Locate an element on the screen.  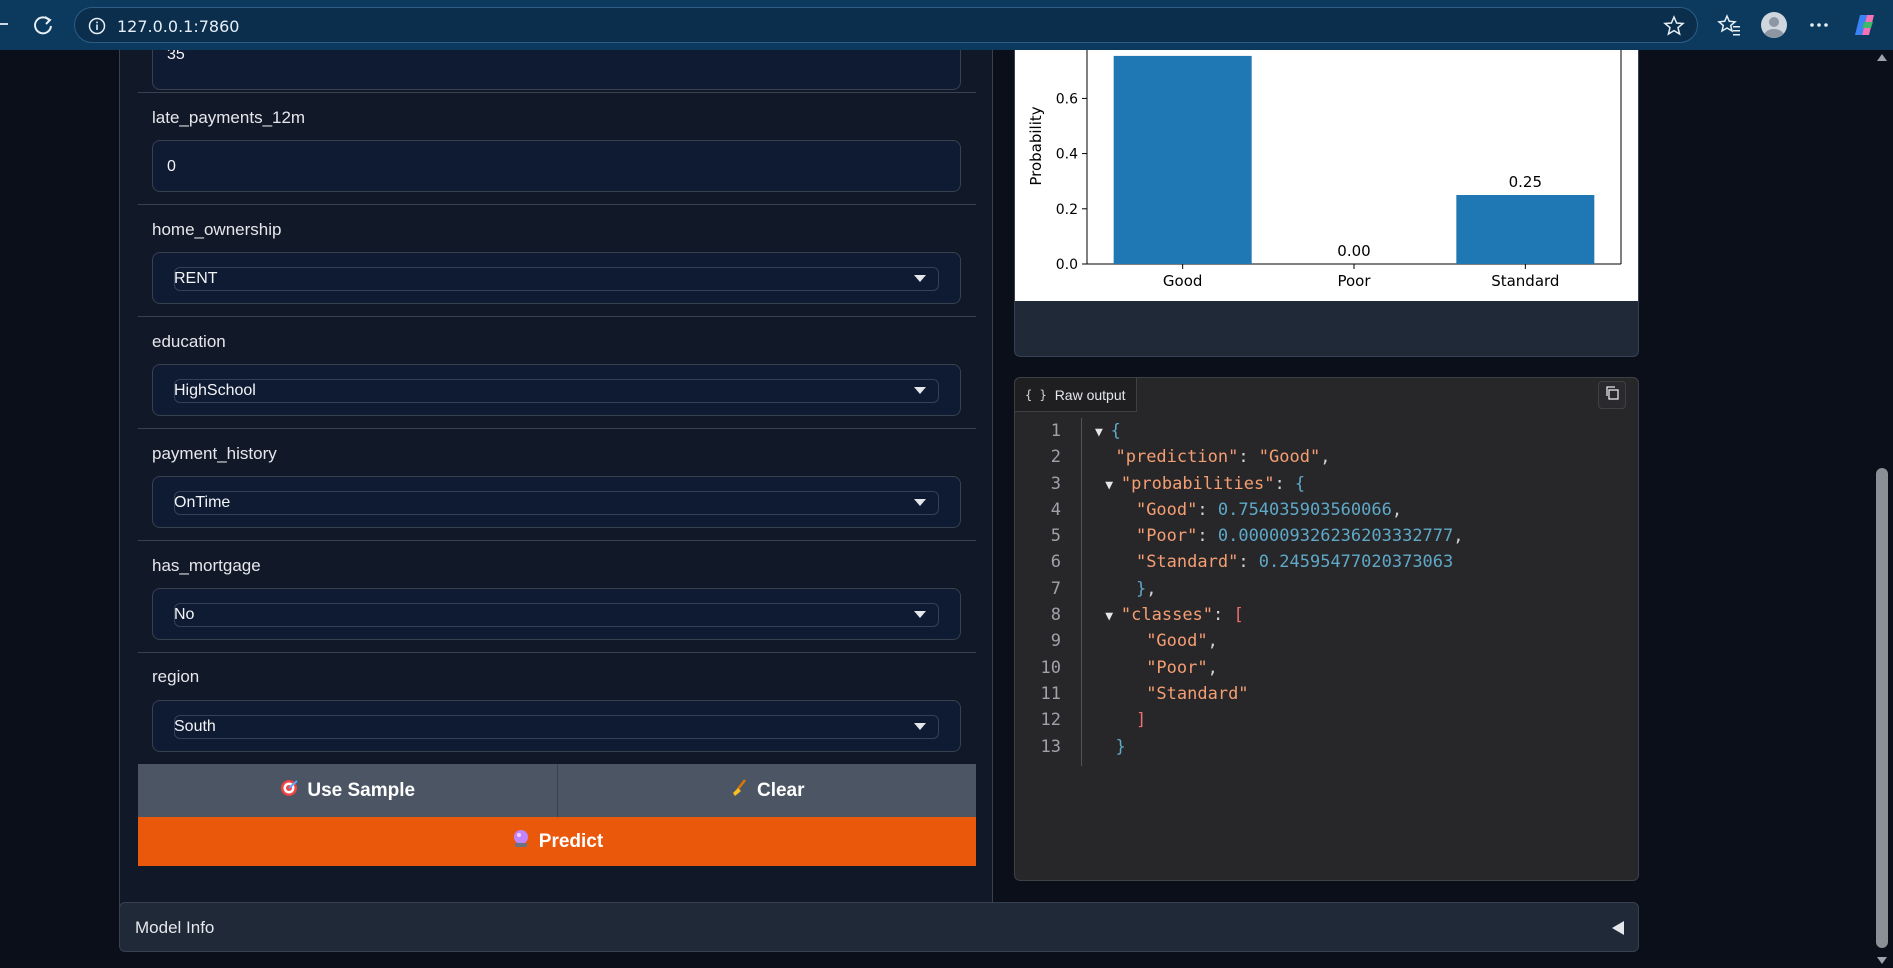
predict-button: Predict is located at coordinates (557, 841).